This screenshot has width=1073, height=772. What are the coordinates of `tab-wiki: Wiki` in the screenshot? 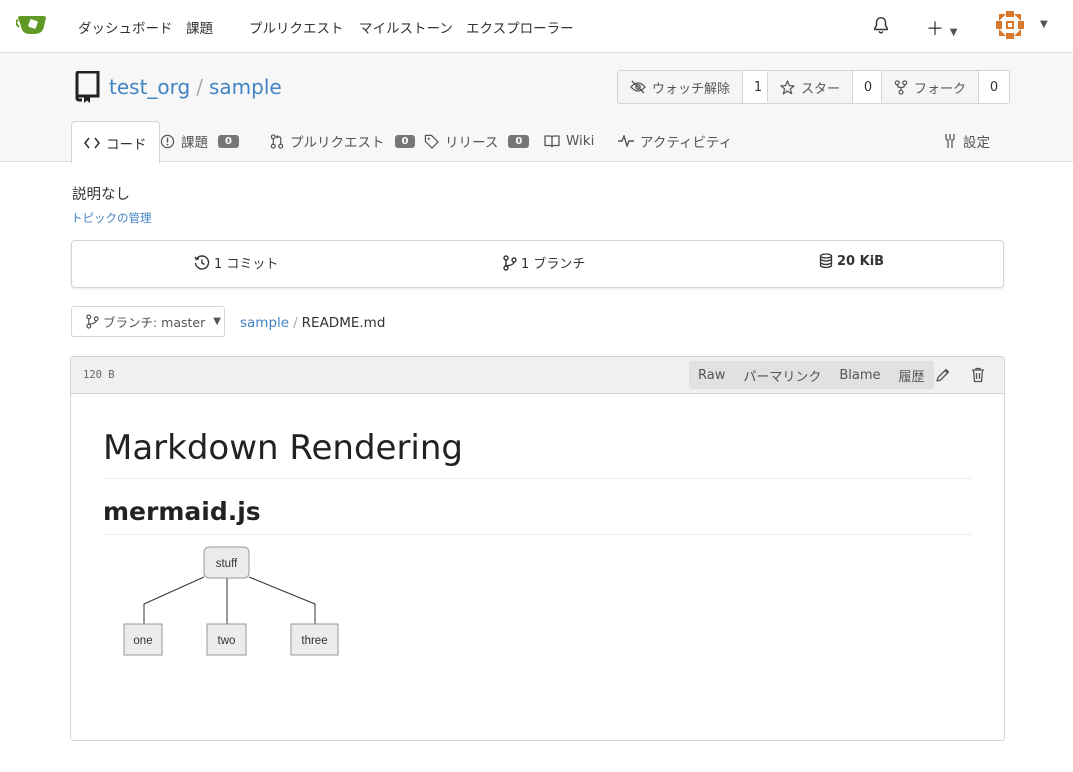 It's located at (569, 141).